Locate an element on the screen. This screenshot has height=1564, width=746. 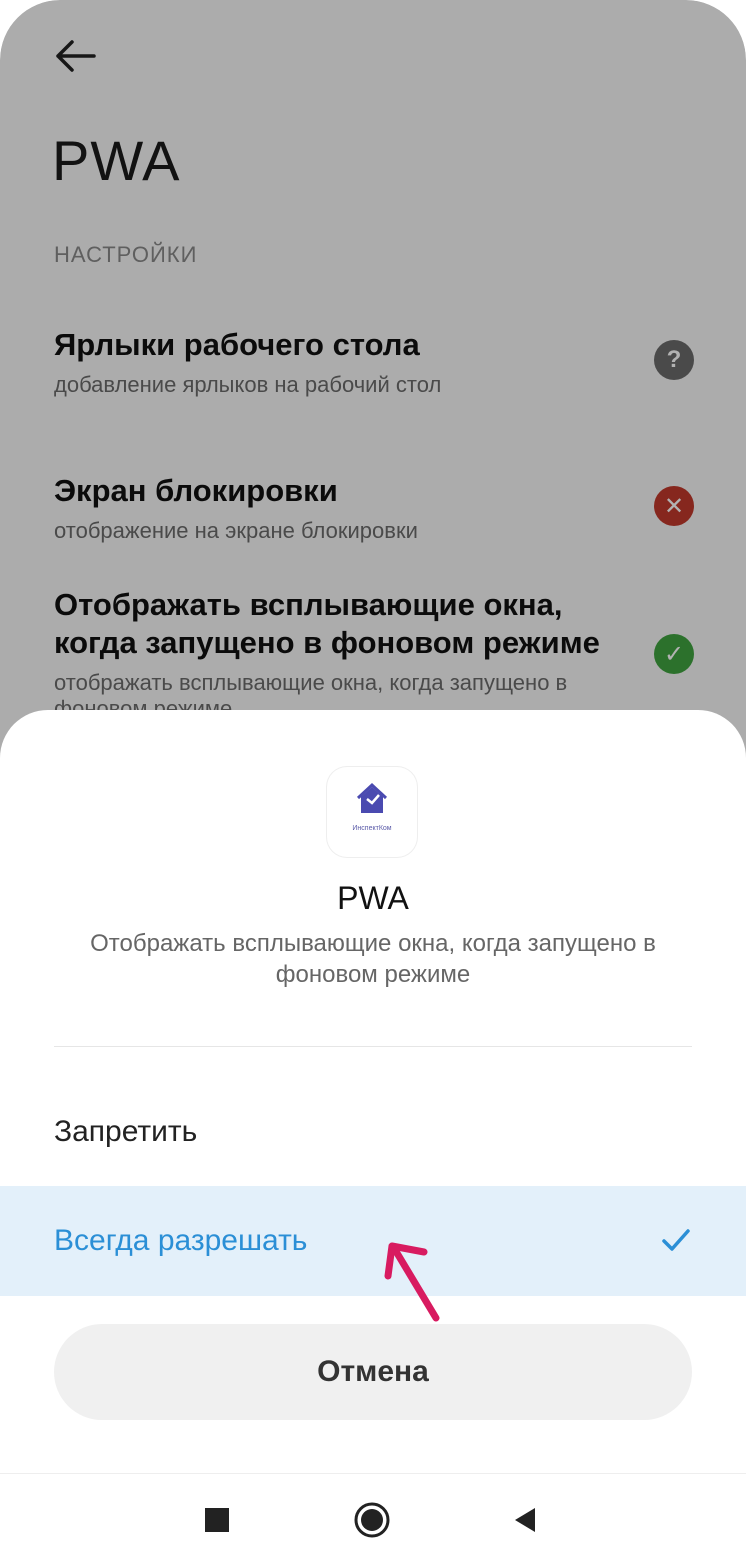
annotation-arrow-icon is located at coordinates (412, 1282).